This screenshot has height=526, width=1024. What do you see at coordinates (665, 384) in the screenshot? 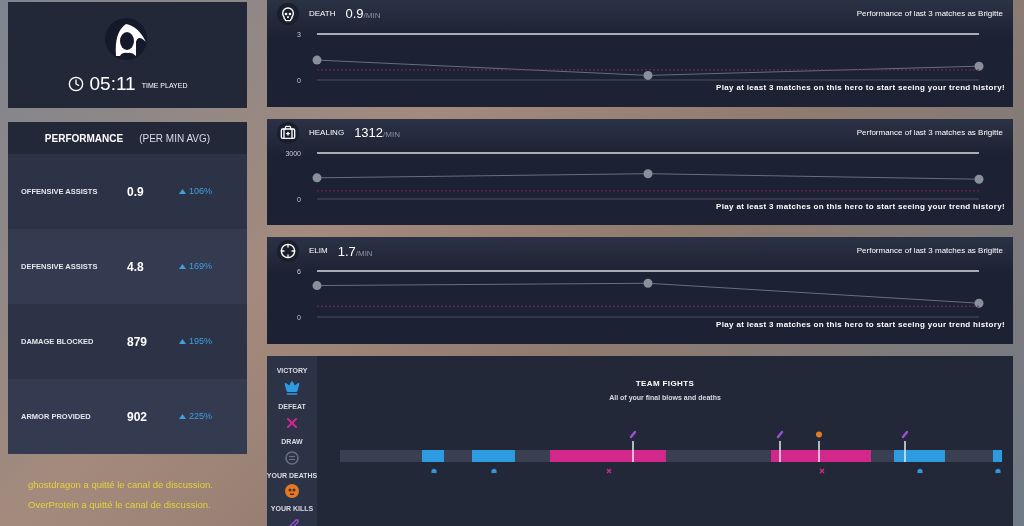
I see `team-fights-title: TEAM FIGHTS` at bounding box center [665, 384].